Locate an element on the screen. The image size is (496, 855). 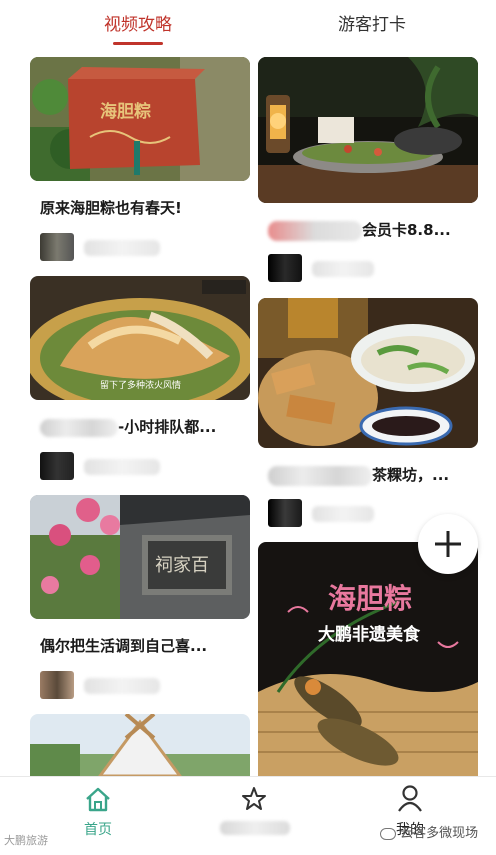
watermark-left: 大鹏旅游 is located at coordinates (26, 840).